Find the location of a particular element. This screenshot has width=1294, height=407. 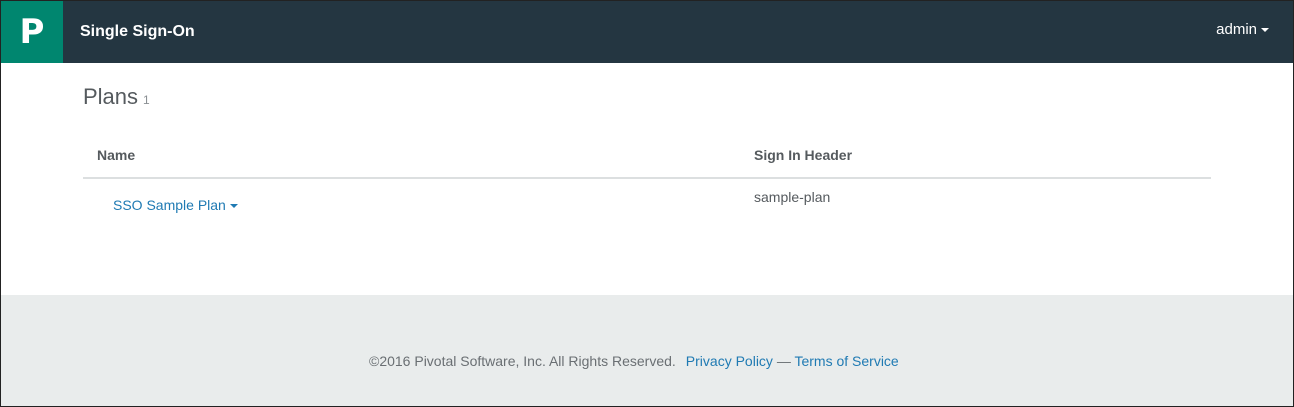

column-header-name: Name is located at coordinates (116, 155).